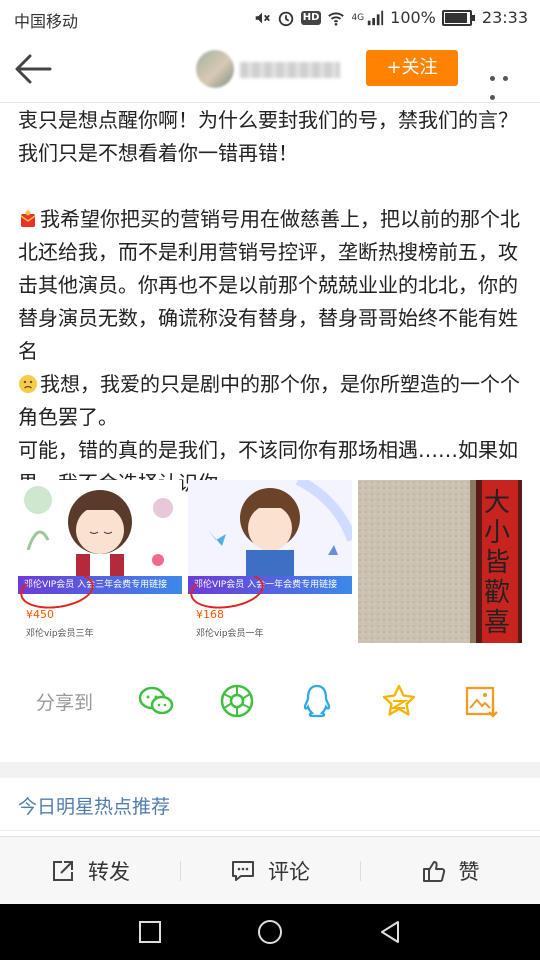 The width and height of the screenshot is (540, 960). Describe the element at coordinates (237, 701) in the screenshot. I see `moments-icon` at that location.